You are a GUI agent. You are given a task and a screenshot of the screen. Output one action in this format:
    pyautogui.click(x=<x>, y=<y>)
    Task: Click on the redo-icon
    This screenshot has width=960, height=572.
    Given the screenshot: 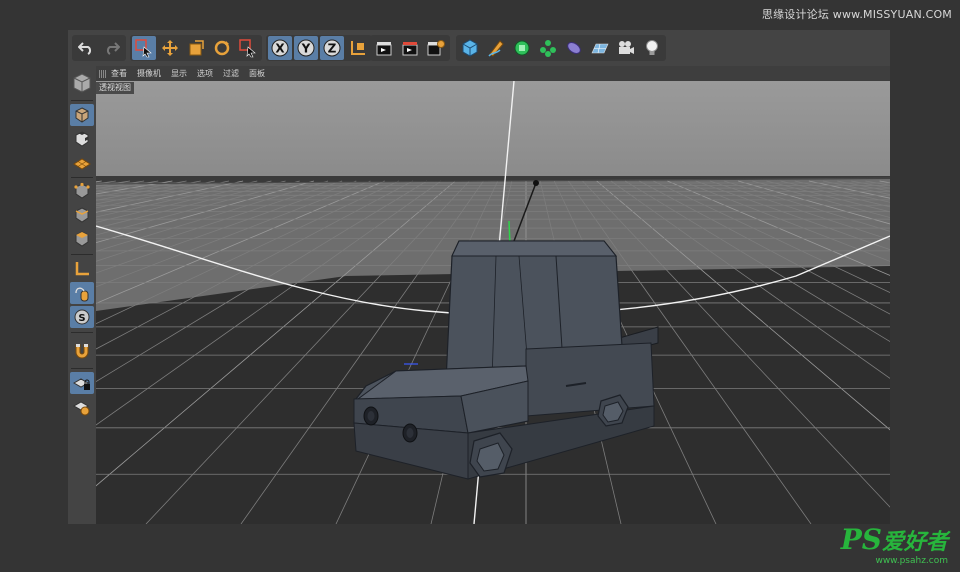 What is the action you would take?
    pyautogui.click(x=113, y=48)
    